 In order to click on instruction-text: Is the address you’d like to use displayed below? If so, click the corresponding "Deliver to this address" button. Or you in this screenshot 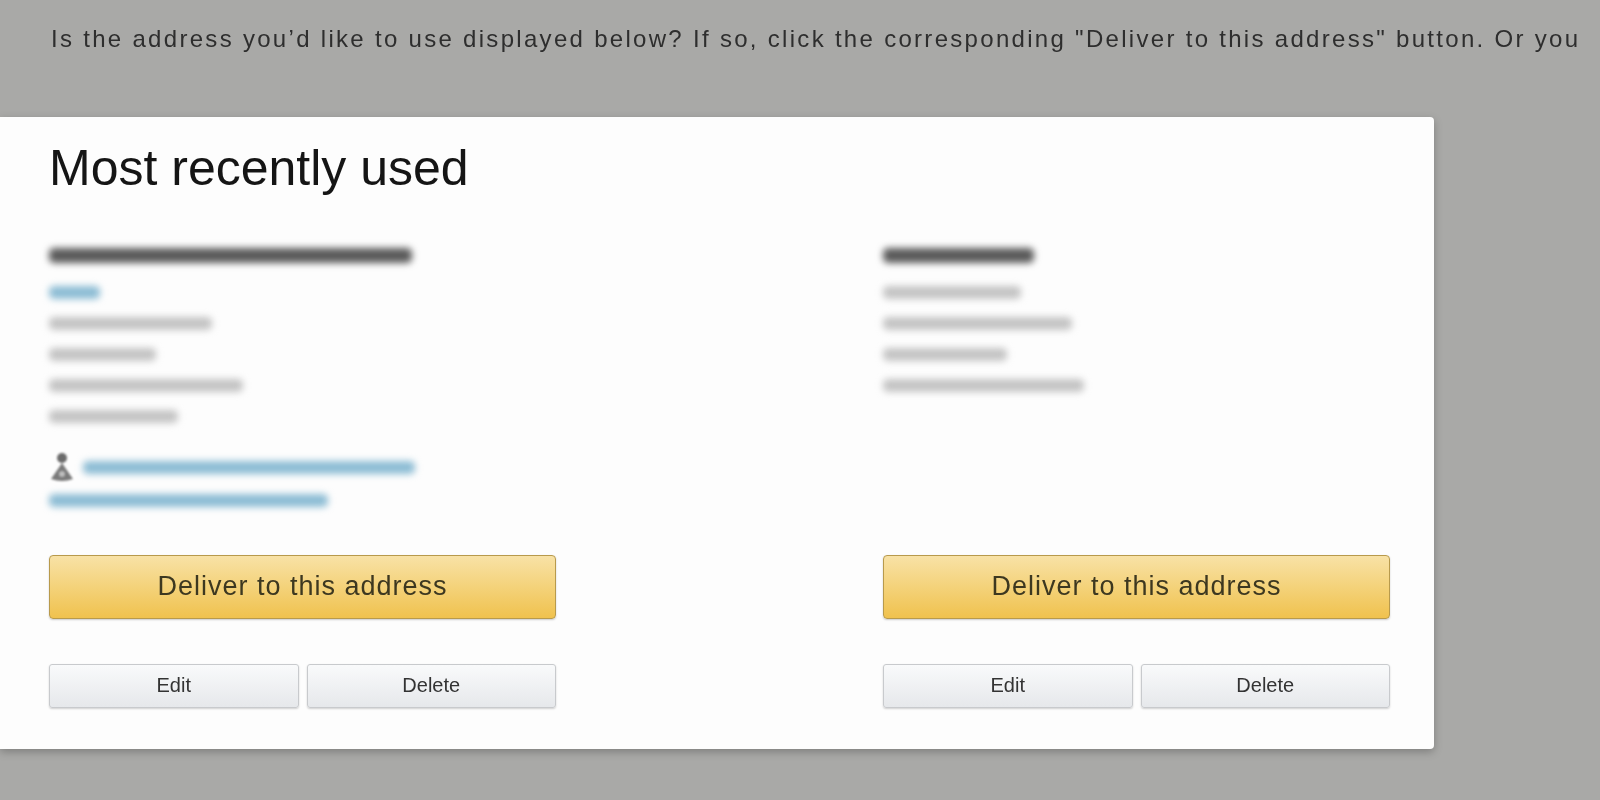, I will do `click(816, 39)`.